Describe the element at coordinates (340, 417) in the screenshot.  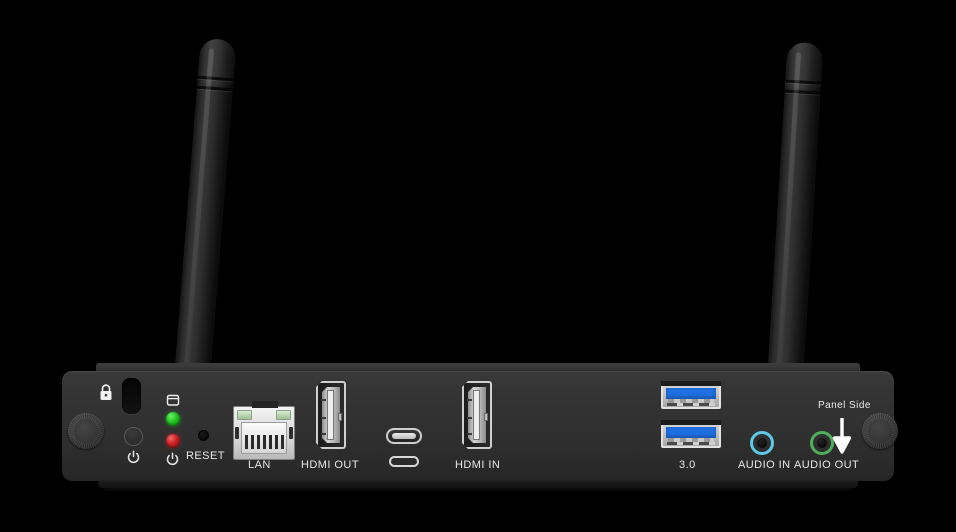
I see `hdmi-out-tab-right` at that location.